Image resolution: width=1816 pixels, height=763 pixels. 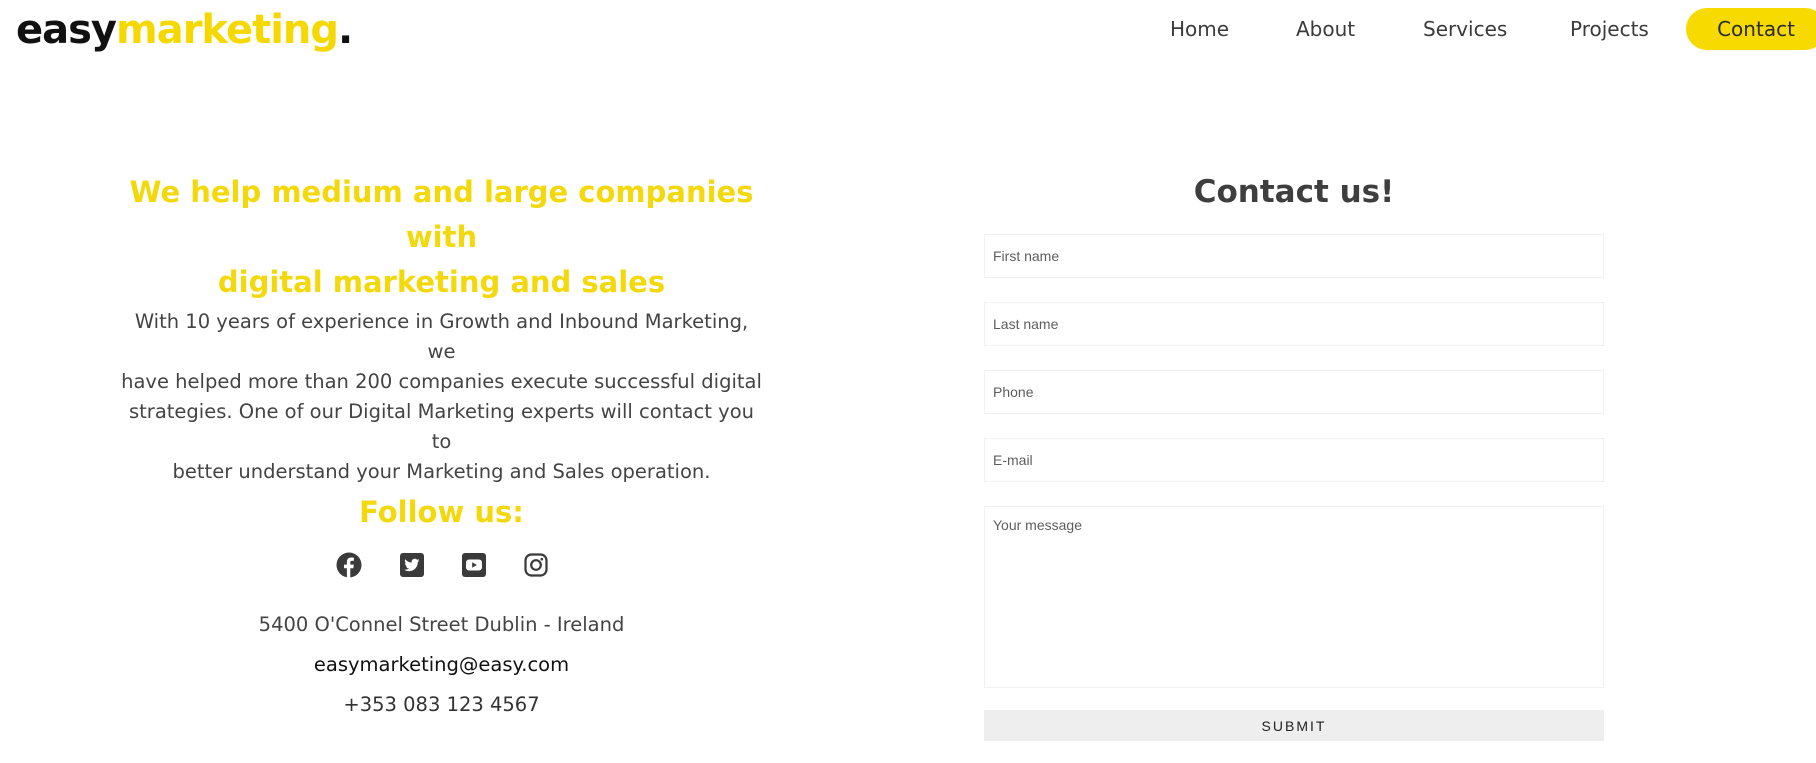 I want to click on brand-logo: easymarketing., so click(x=184, y=30).